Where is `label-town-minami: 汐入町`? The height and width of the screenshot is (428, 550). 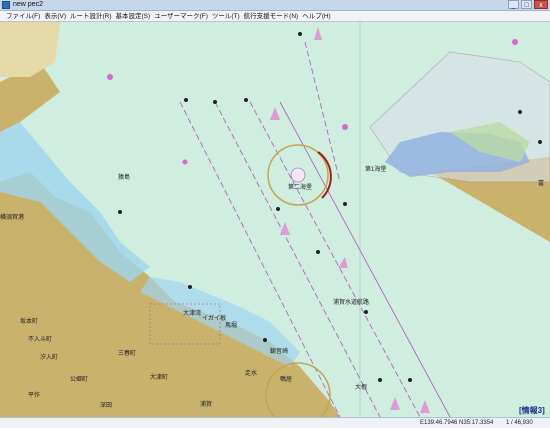
label-town-minami: 汐入町 is located at coordinates (49, 358).